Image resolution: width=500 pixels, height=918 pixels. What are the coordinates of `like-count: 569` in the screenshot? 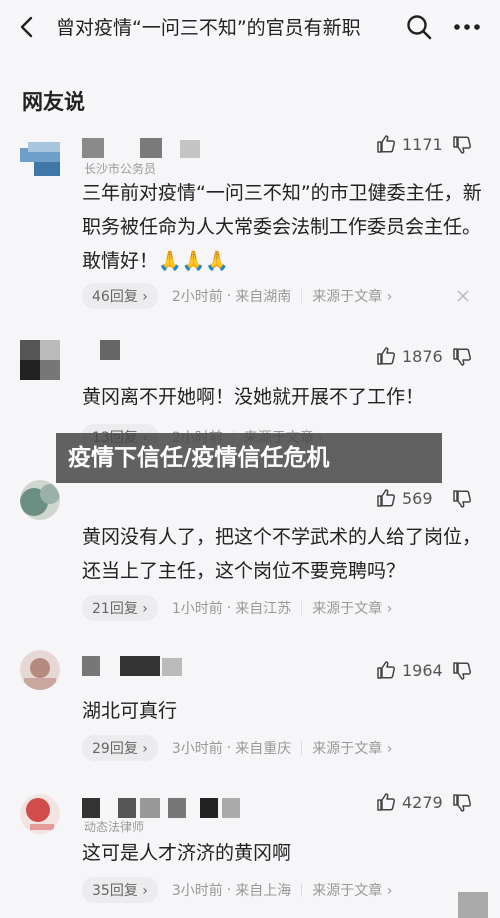 It's located at (417, 498).